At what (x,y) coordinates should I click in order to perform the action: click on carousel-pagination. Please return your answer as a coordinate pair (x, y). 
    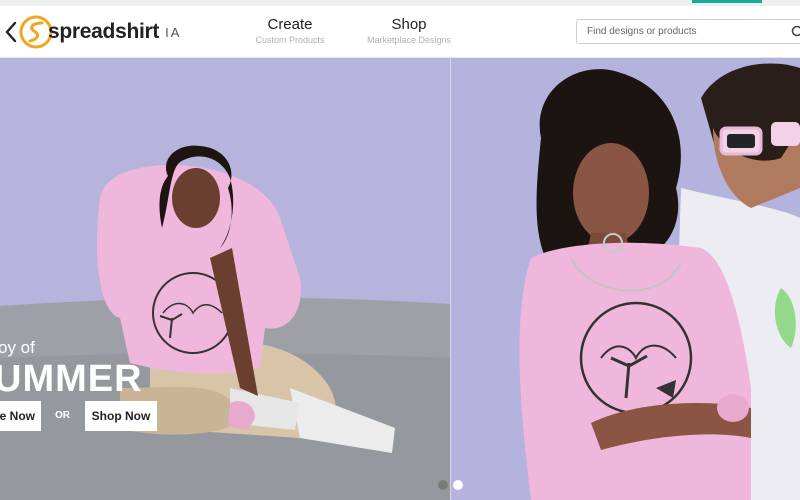
    Looking at the image, I should click on (450, 485).